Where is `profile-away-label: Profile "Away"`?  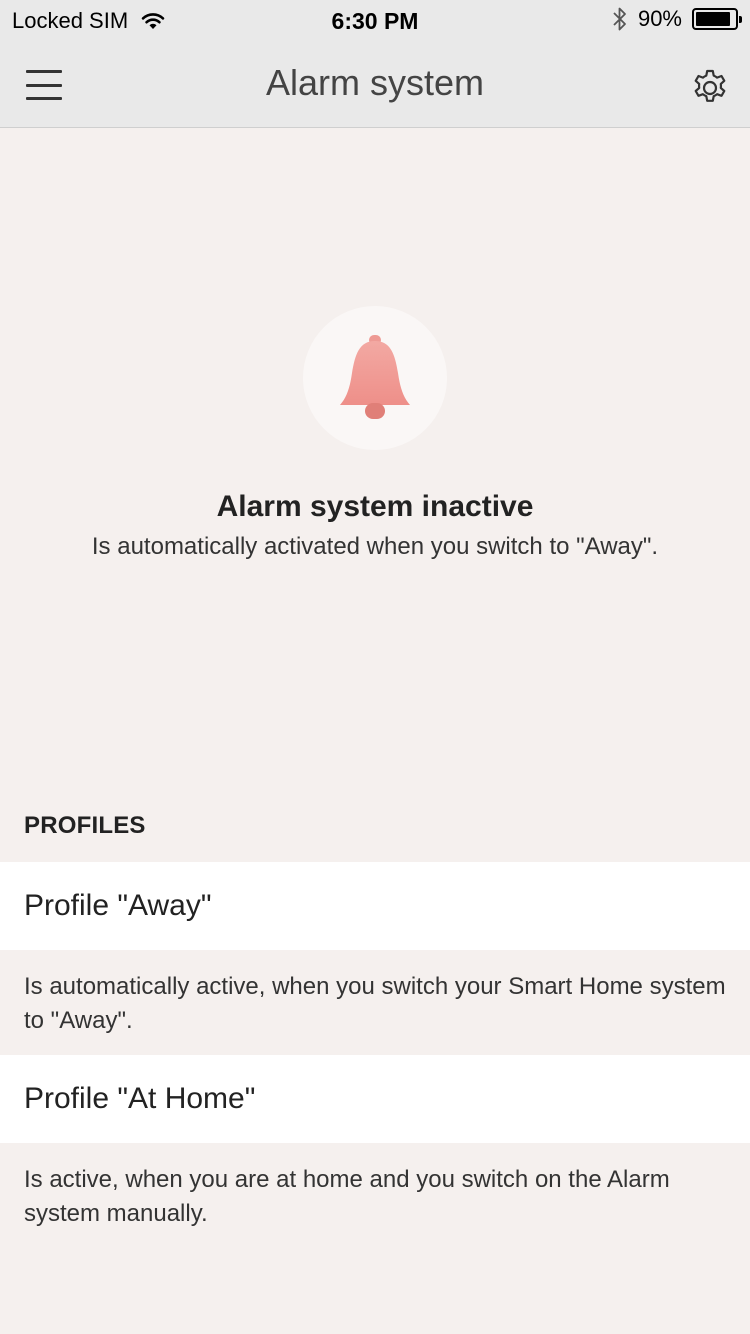
profile-away-label: Profile "Away" is located at coordinates (118, 905).